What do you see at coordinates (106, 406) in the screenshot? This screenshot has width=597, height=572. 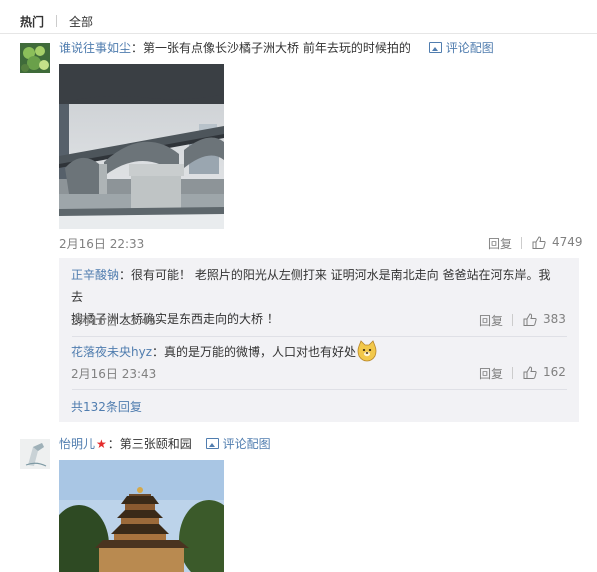 I see `more-replies-link: 共132条回复` at bounding box center [106, 406].